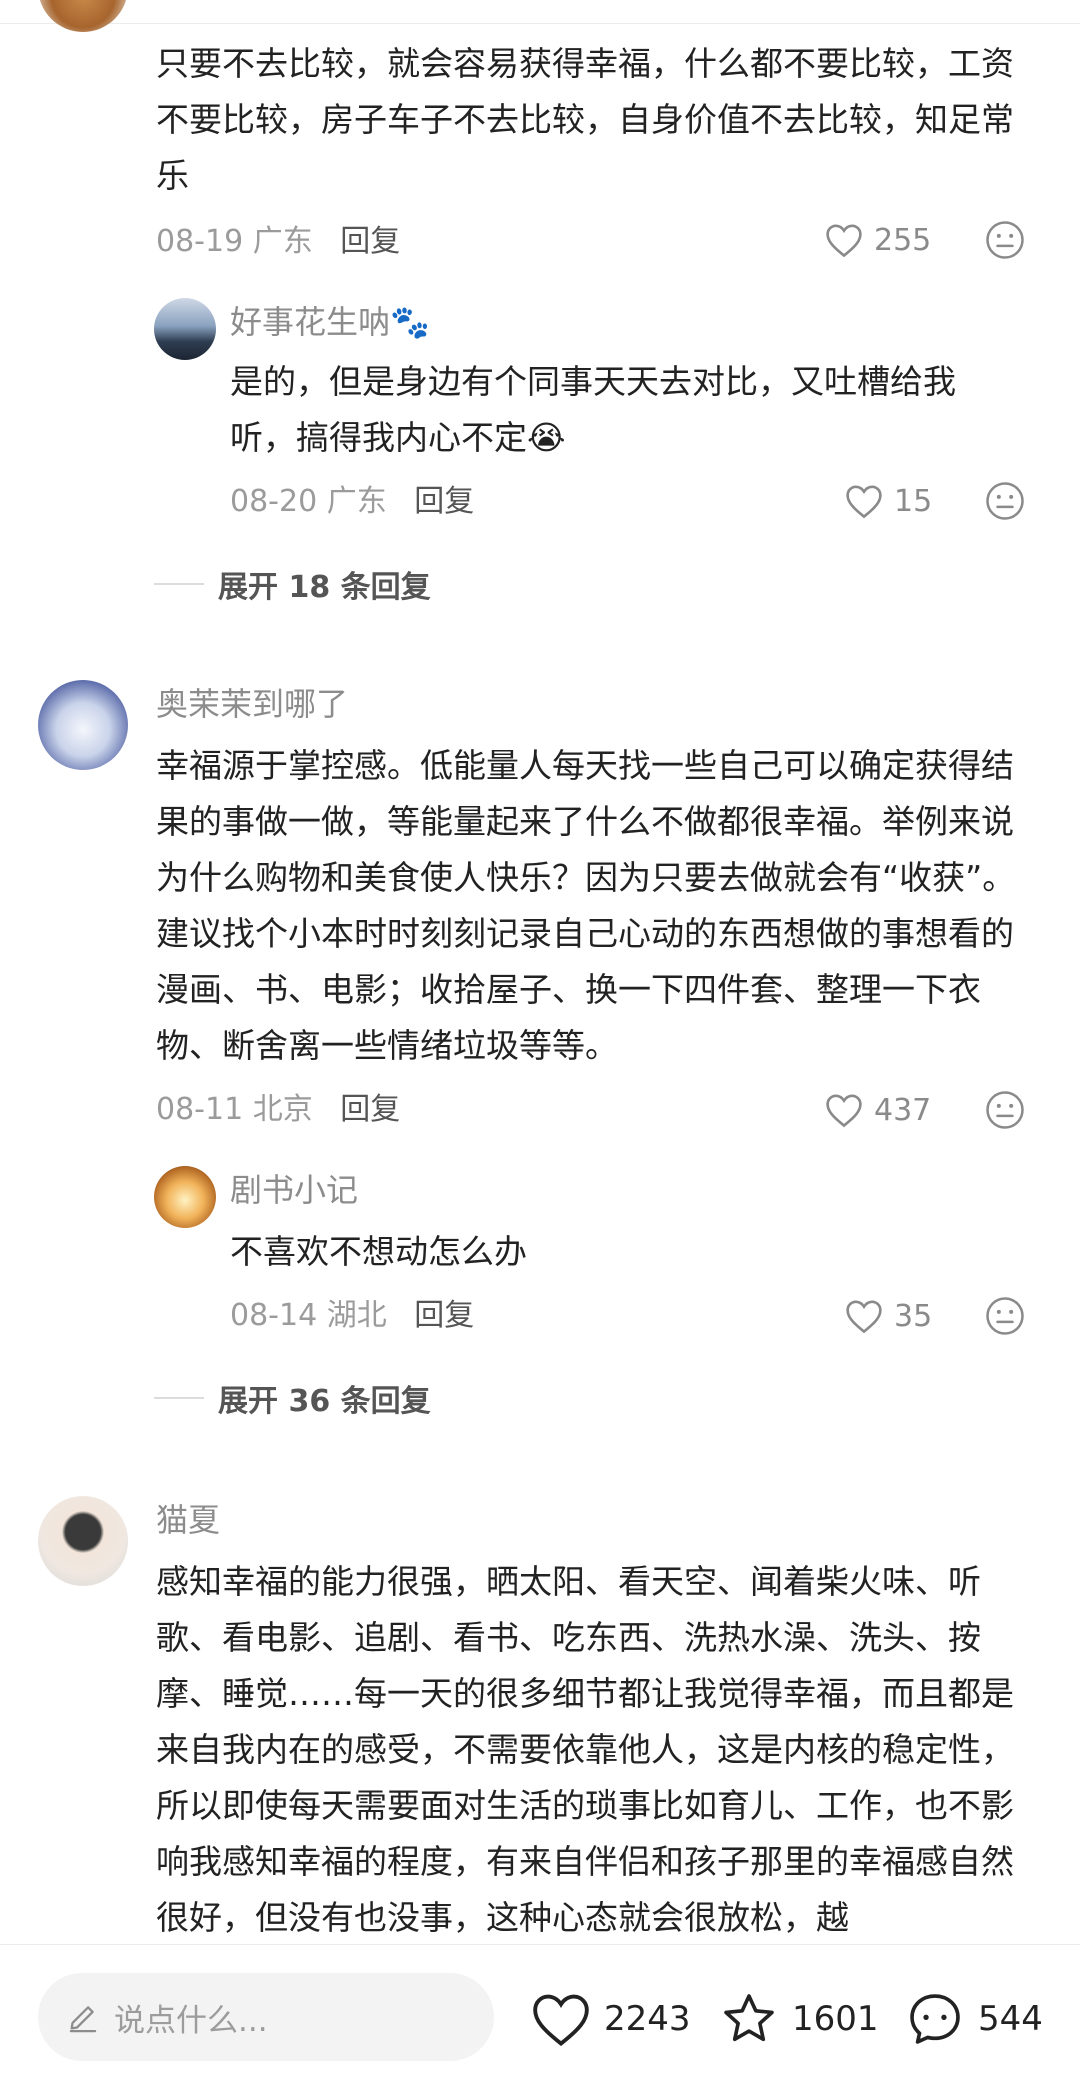  I want to click on comment-location: 北京, so click(282, 1109).